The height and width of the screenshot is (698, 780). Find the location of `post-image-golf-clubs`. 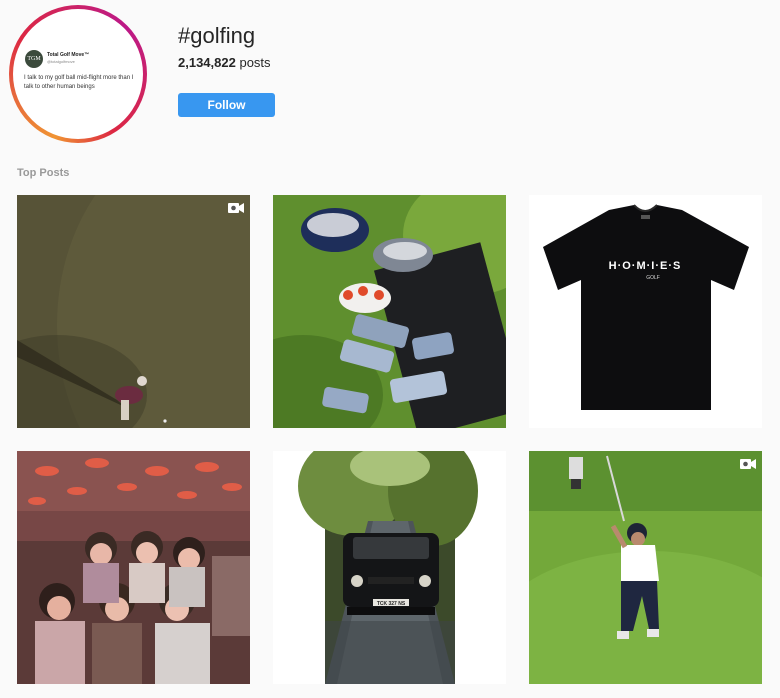

post-image-golf-clubs is located at coordinates (389, 311).